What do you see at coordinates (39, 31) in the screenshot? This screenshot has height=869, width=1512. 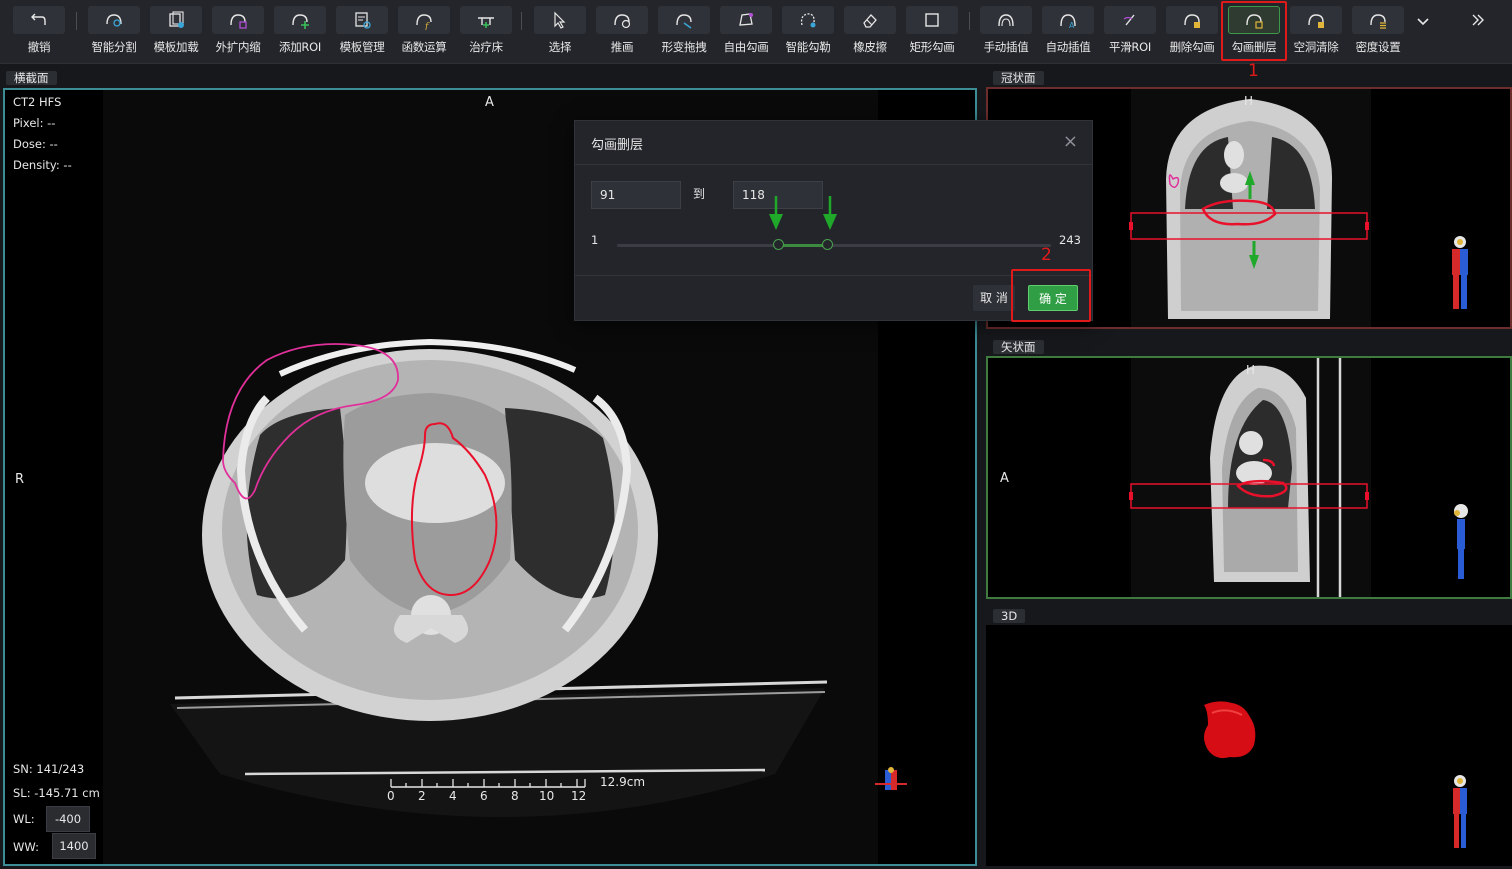 I see `undo-button: 撤销` at bounding box center [39, 31].